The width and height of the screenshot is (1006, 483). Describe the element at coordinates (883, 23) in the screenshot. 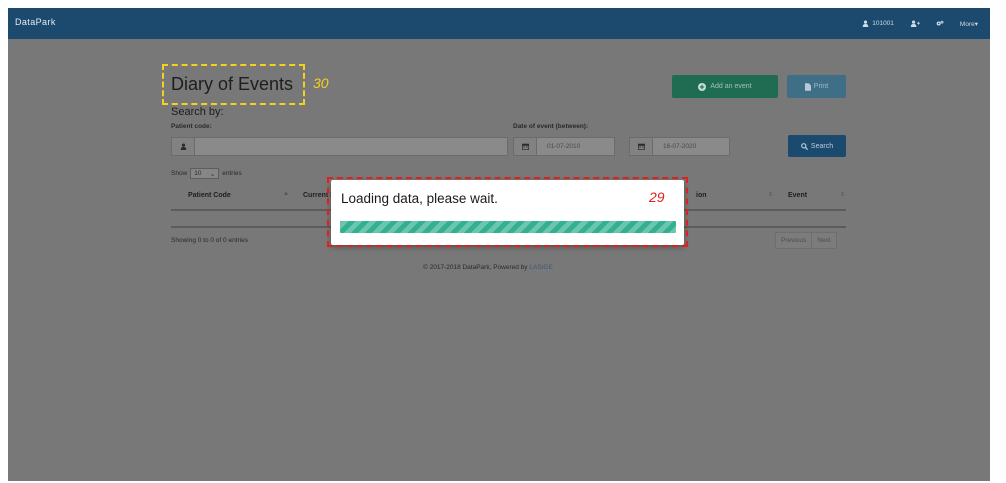

I see `user-id: 101001` at that location.